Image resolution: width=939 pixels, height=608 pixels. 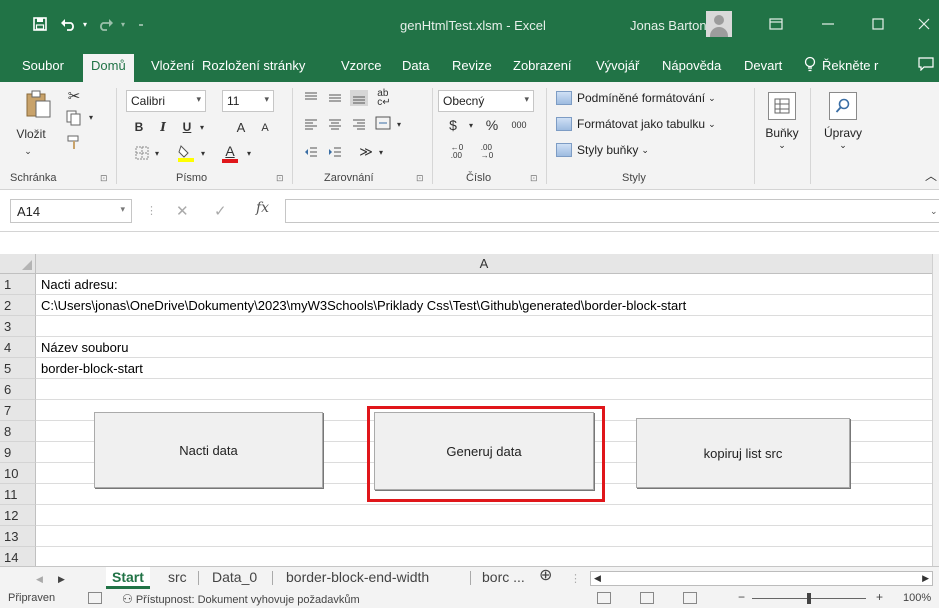 What do you see at coordinates (383, 123) in the screenshot?
I see `merge-center-icon` at bounding box center [383, 123].